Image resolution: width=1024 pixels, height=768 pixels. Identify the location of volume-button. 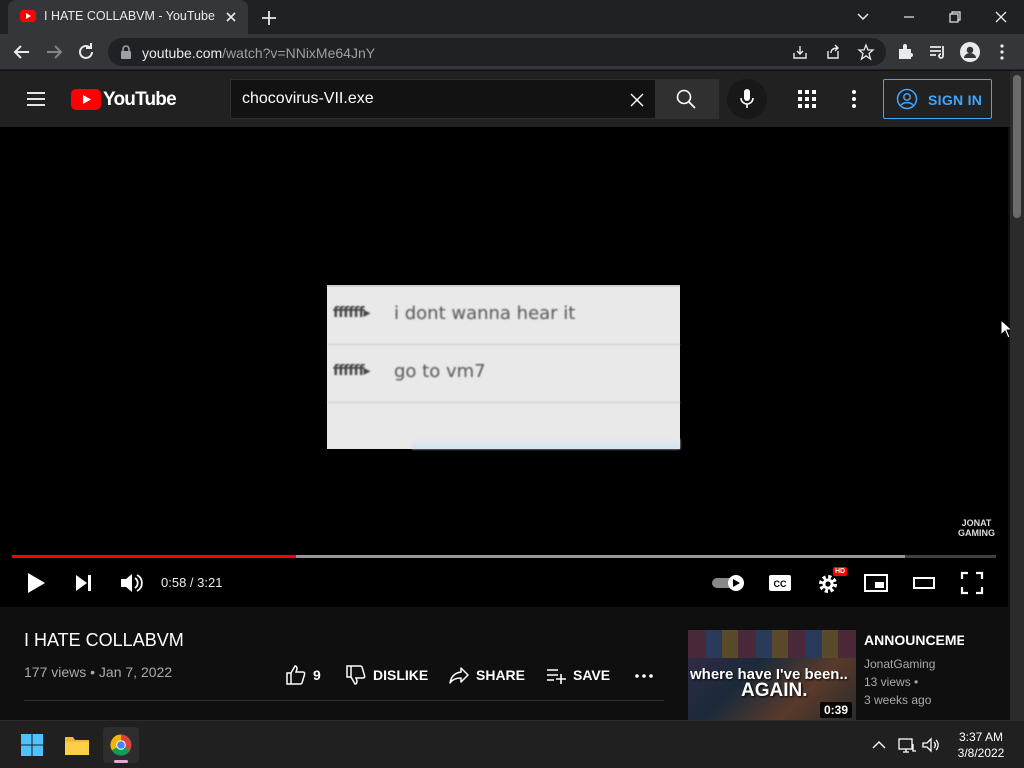
(131, 583).